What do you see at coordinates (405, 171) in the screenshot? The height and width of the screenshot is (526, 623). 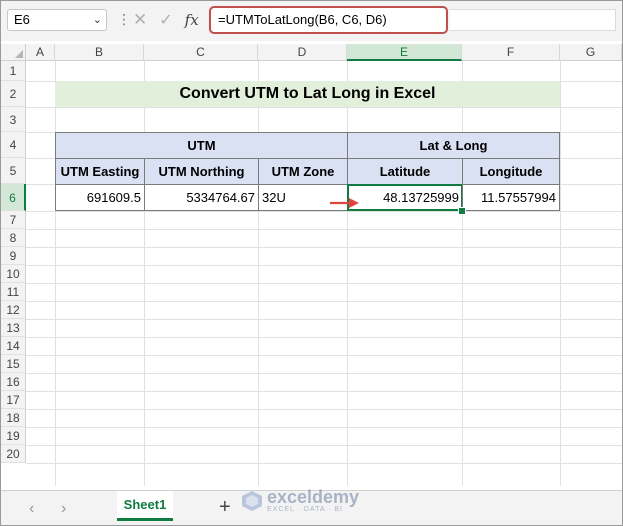 I see `header-latitude: Latitude` at bounding box center [405, 171].